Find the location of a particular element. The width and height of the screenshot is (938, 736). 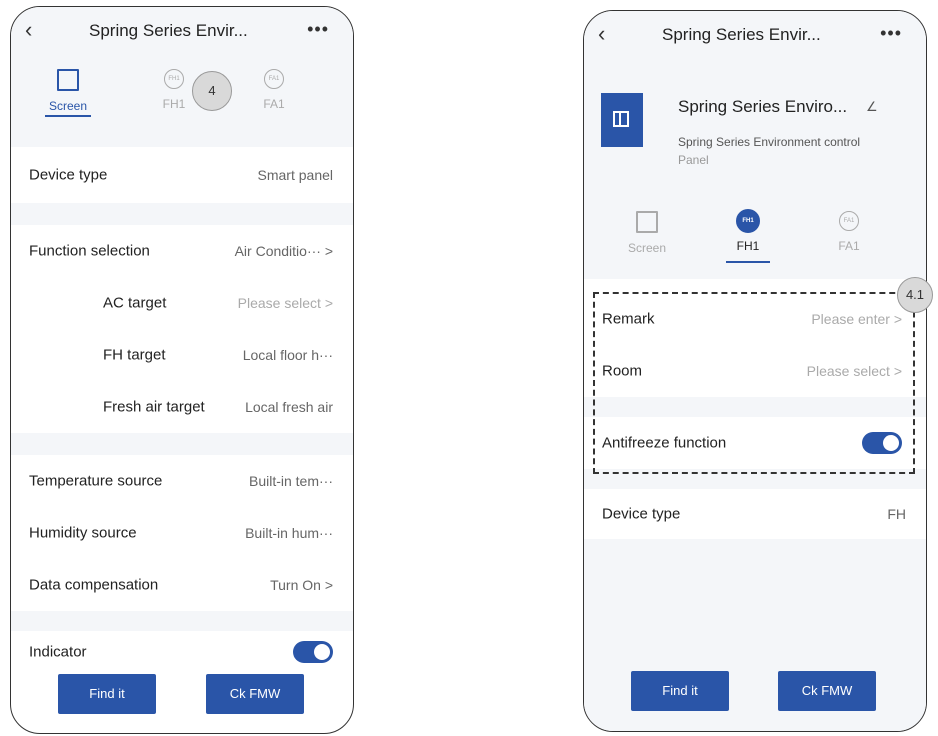

row-label: AC target is located at coordinates (135, 303).